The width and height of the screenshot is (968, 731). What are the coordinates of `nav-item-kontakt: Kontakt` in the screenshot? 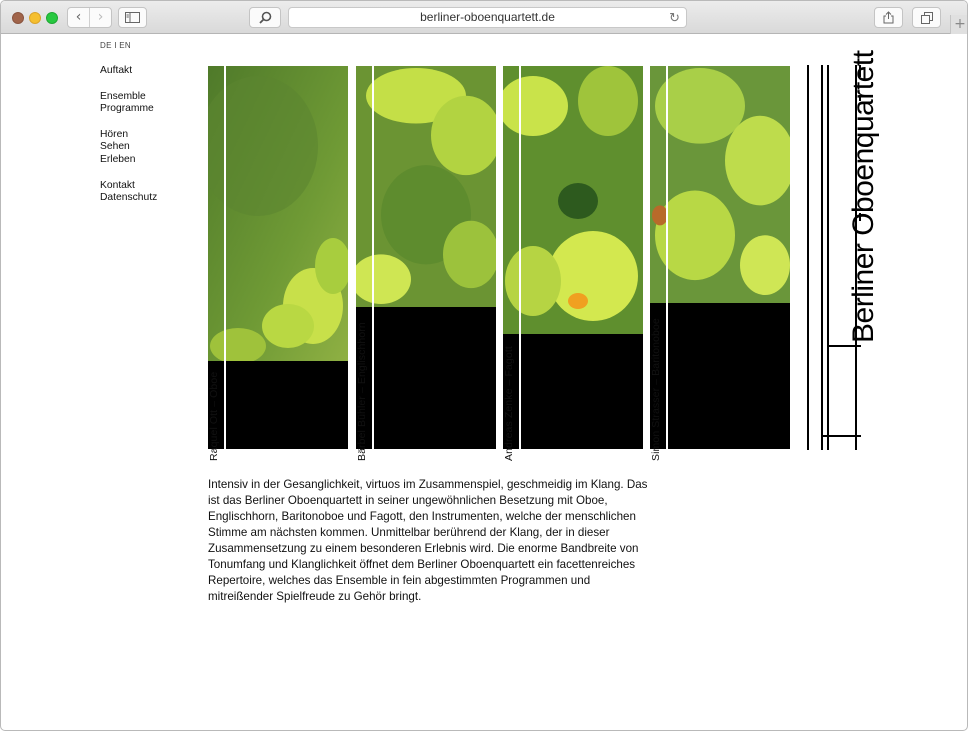 It's located at (128, 186).